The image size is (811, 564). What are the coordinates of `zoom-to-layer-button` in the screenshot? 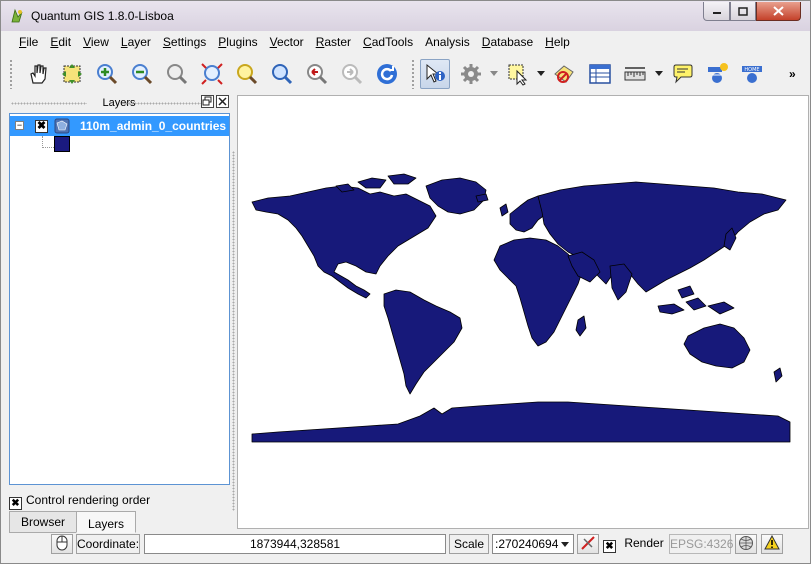 It's located at (177, 74).